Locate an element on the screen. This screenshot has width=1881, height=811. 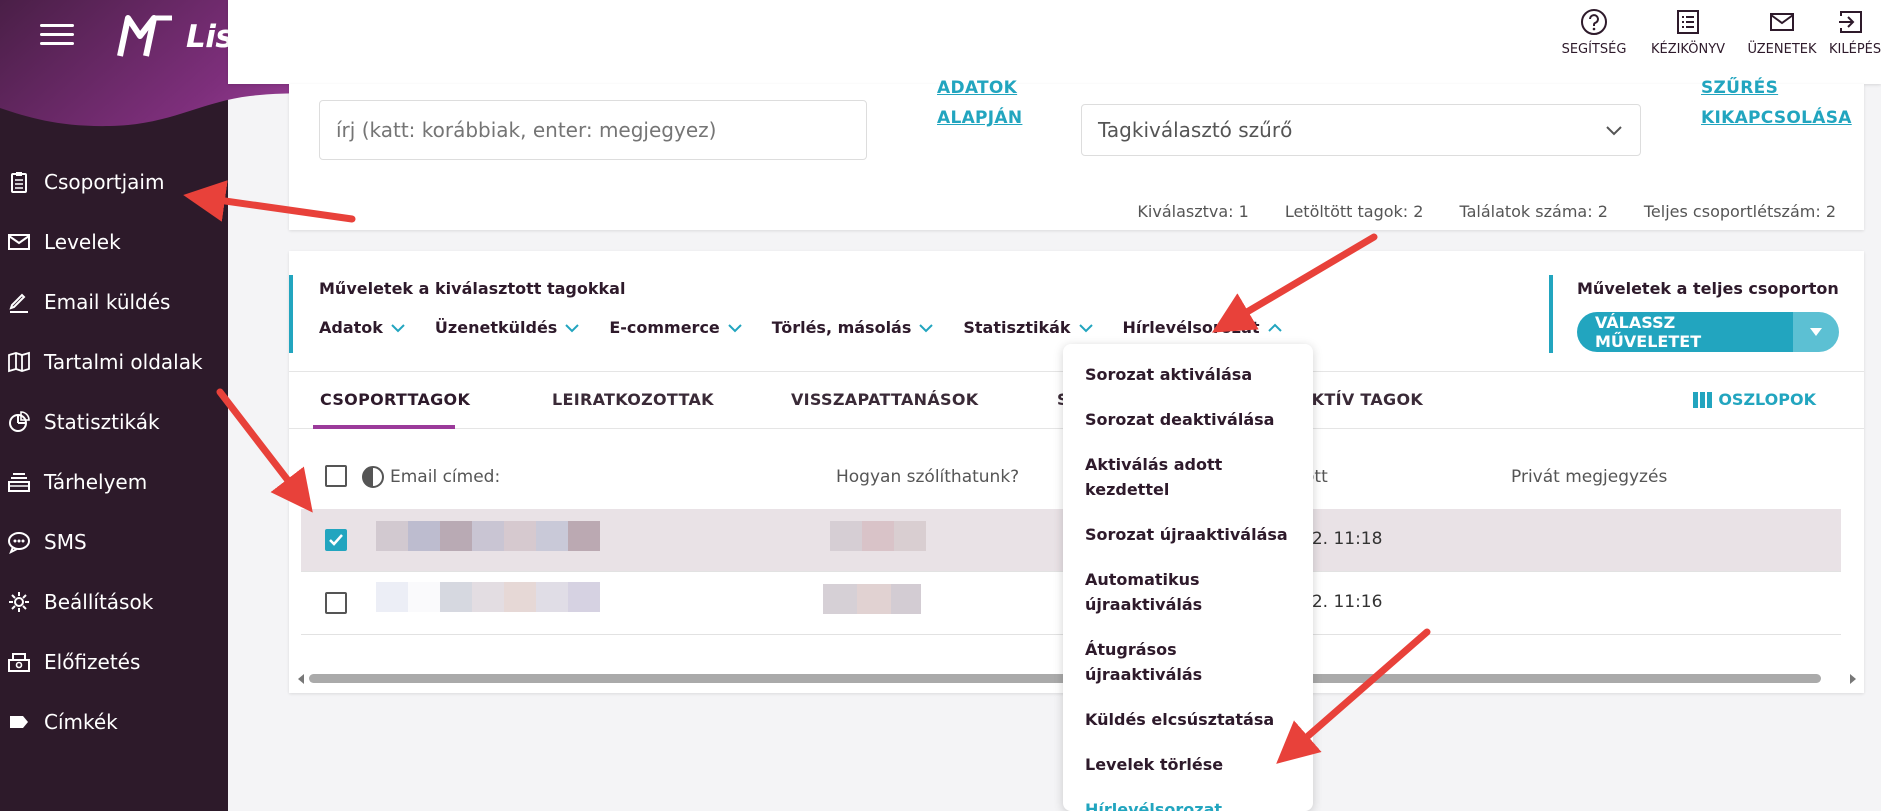
chevron-up-icon is located at coordinates (1274, 327).